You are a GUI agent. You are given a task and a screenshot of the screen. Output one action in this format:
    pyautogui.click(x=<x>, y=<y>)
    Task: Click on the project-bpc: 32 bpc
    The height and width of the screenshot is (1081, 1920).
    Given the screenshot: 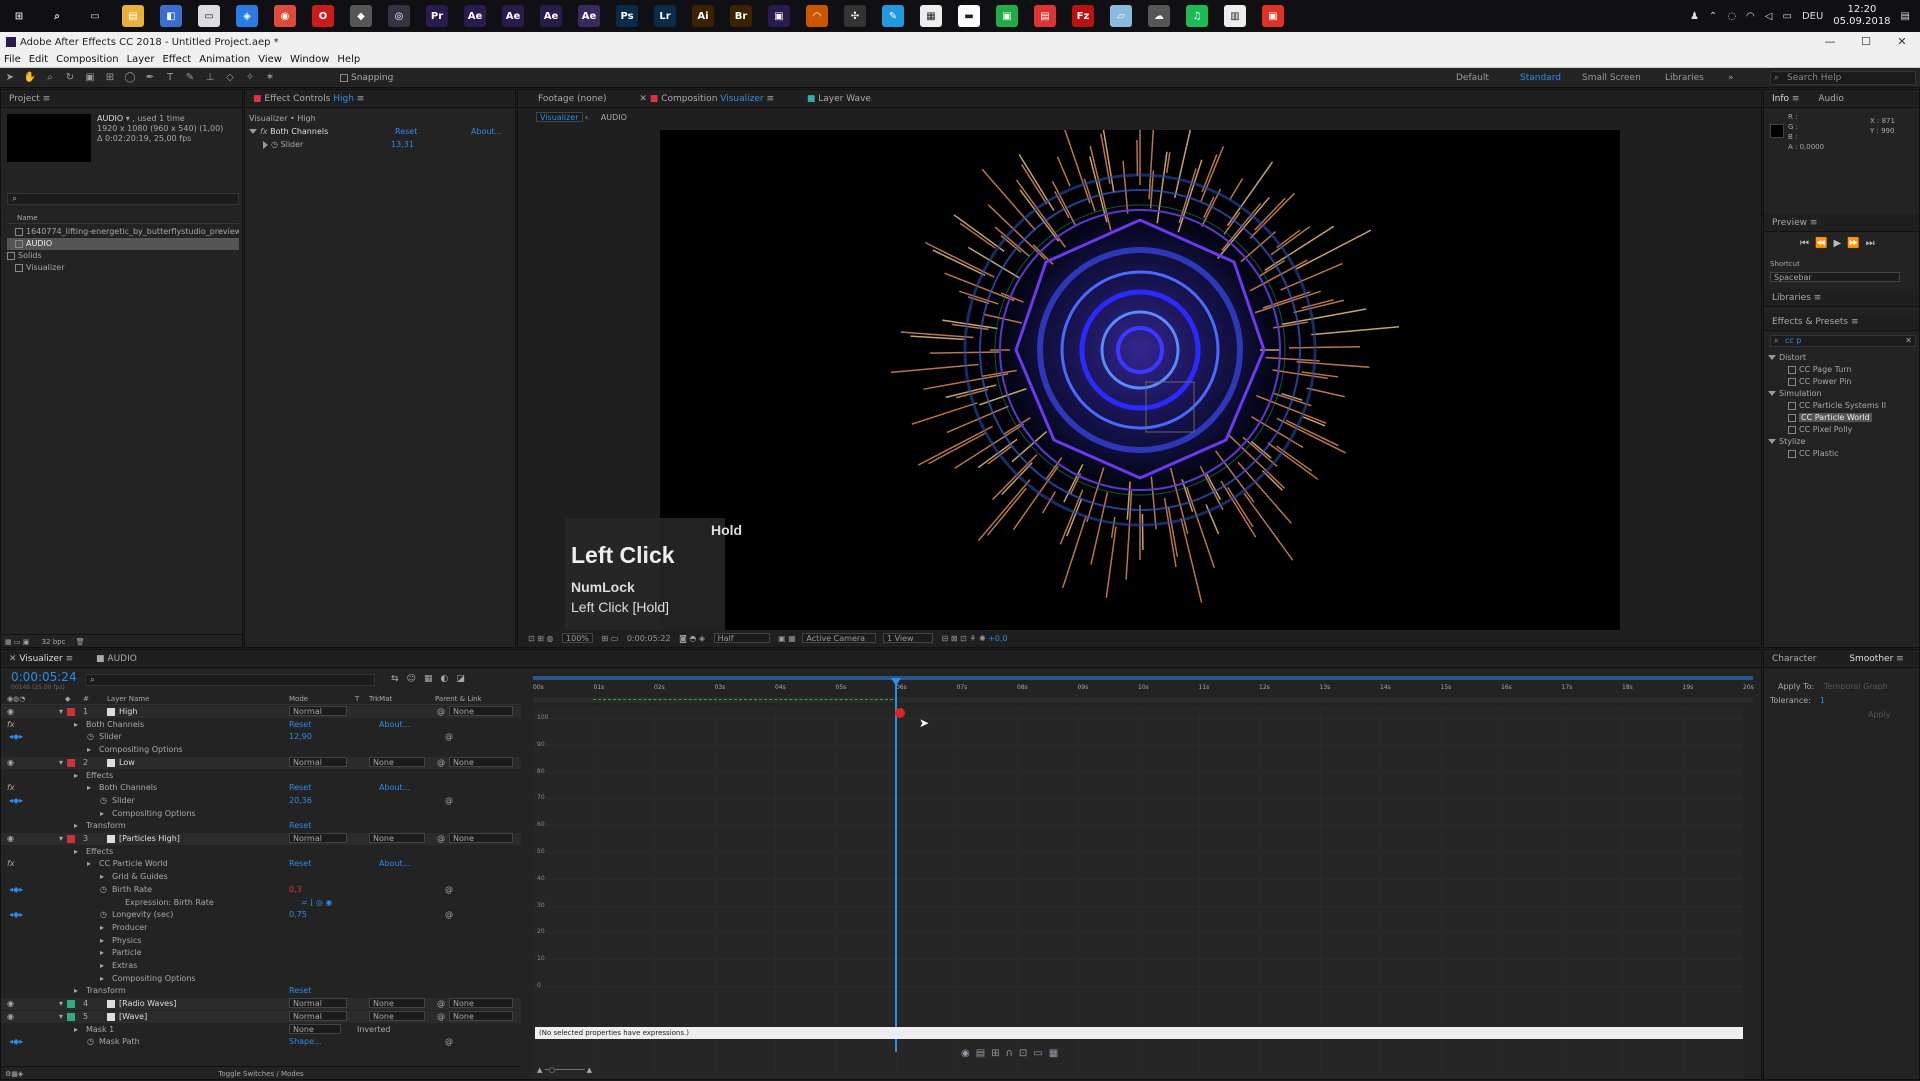 What is the action you would take?
    pyautogui.click(x=54, y=642)
    